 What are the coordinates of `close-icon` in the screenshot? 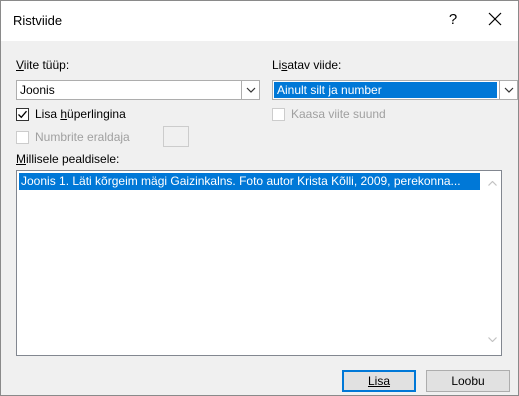 It's located at (495, 19).